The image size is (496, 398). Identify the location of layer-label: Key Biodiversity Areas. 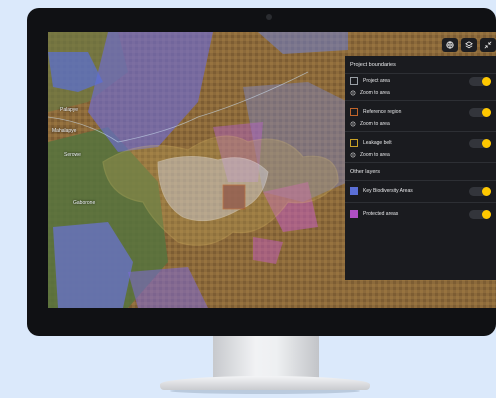
(388, 191).